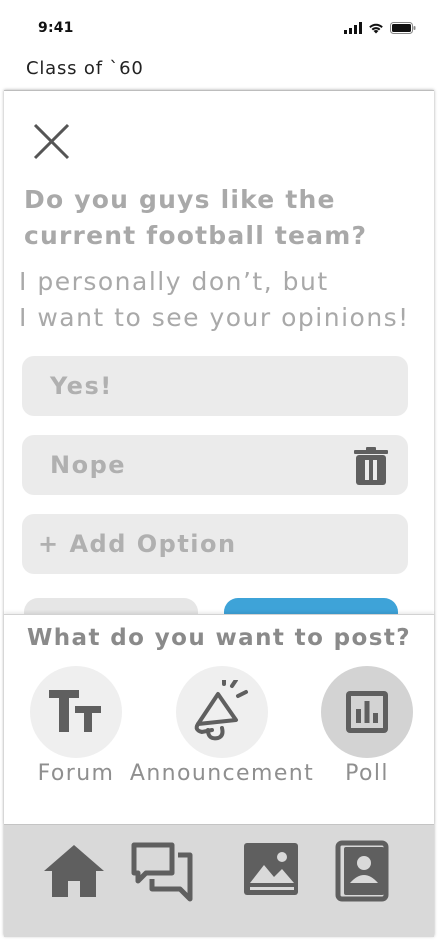  I want to click on wifi-icon, so click(376, 28).